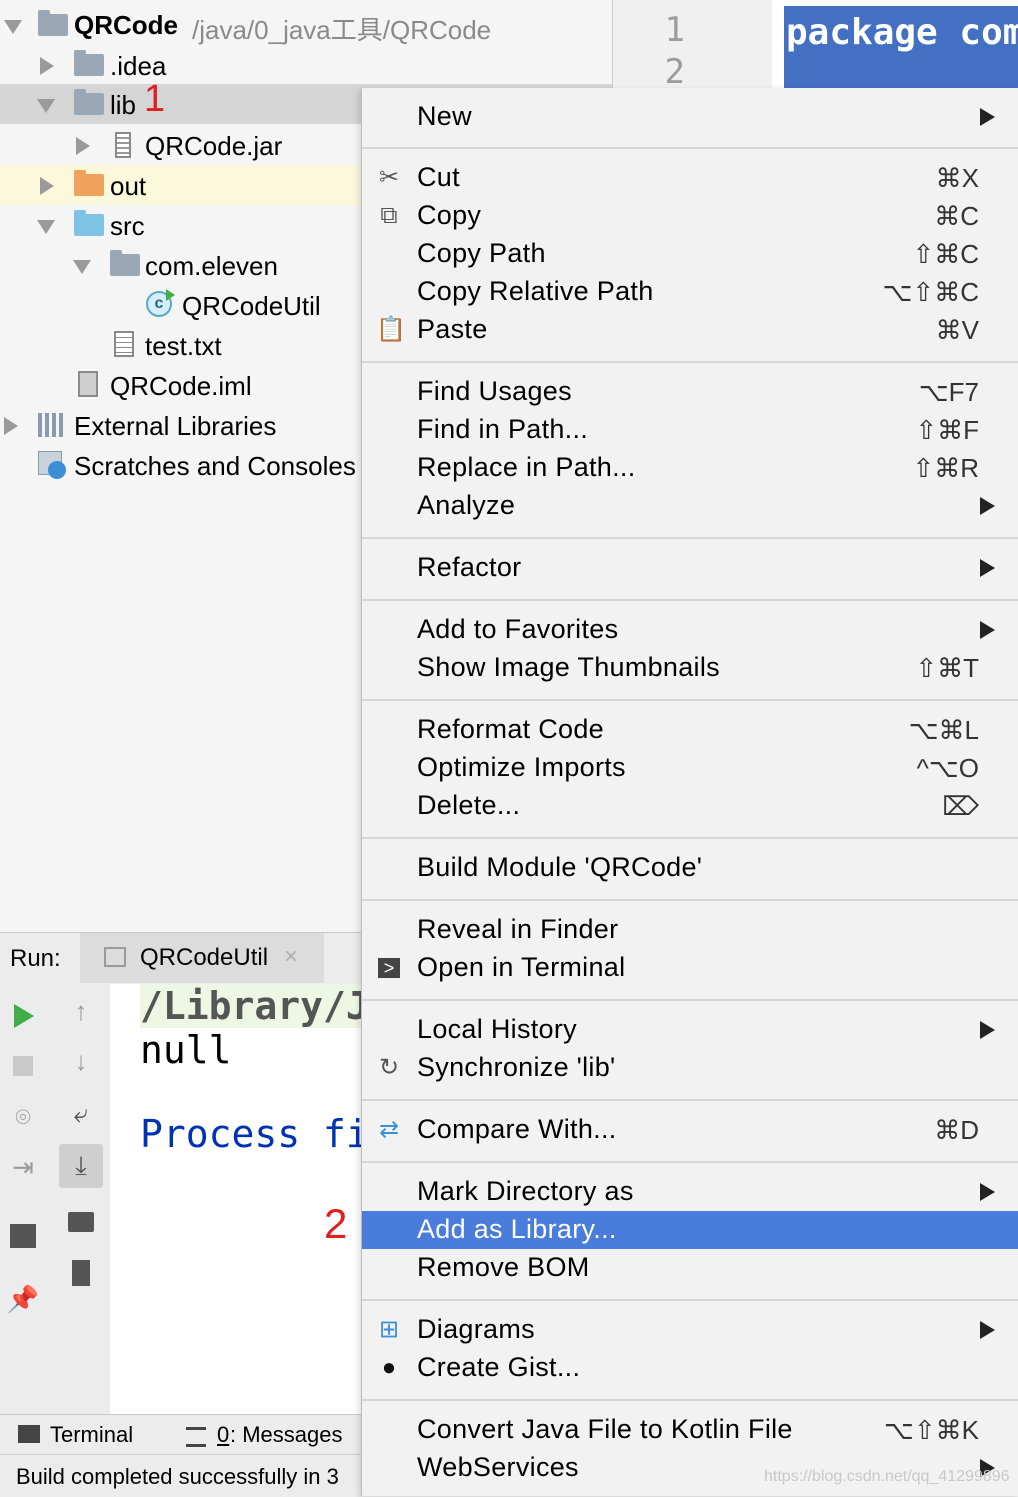  What do you see at coordinates (690, 430) in the screenshot?
I see `menu-item-find-in-path: Find in Path... ⇧⌘F` at bounding box center [690, 430].